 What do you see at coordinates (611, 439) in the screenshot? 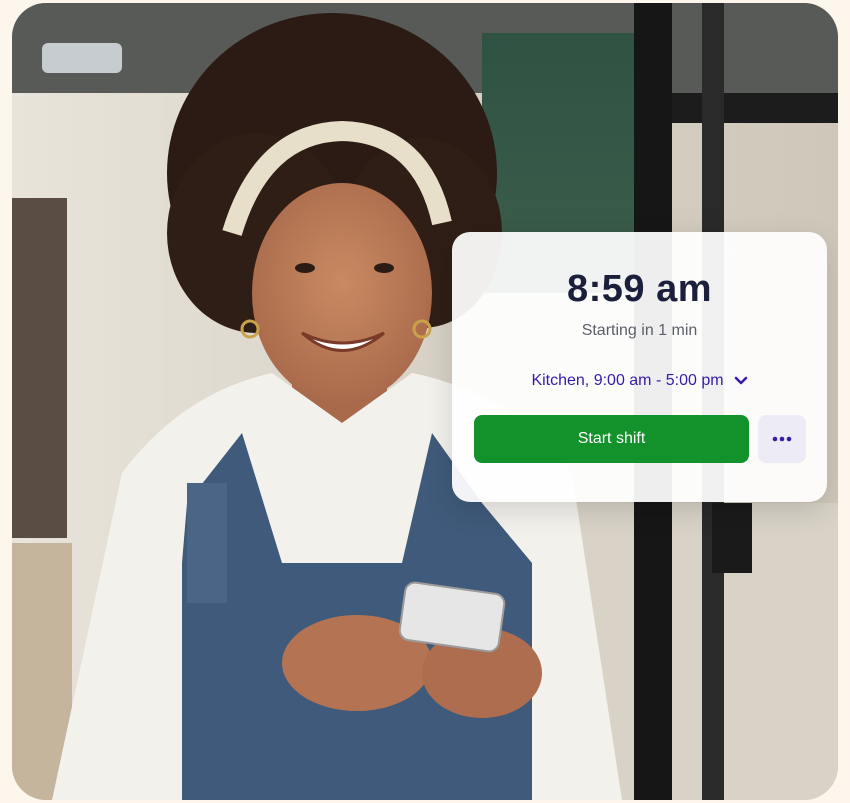
I see `start-shift-button: Start shift` at bounding box center [611, 439].